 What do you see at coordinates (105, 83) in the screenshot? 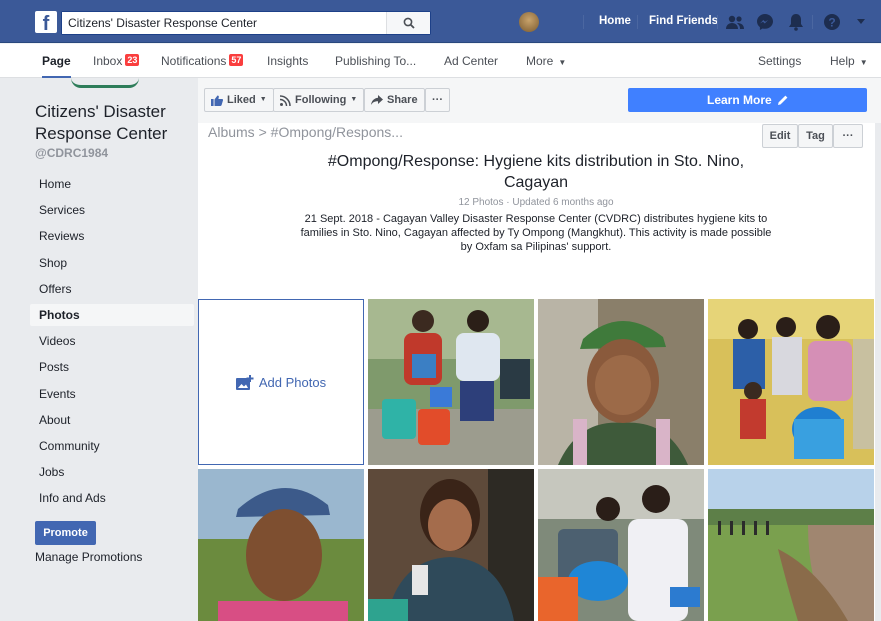
I see `profile-picture-edge` at bounding box center [105, 83].